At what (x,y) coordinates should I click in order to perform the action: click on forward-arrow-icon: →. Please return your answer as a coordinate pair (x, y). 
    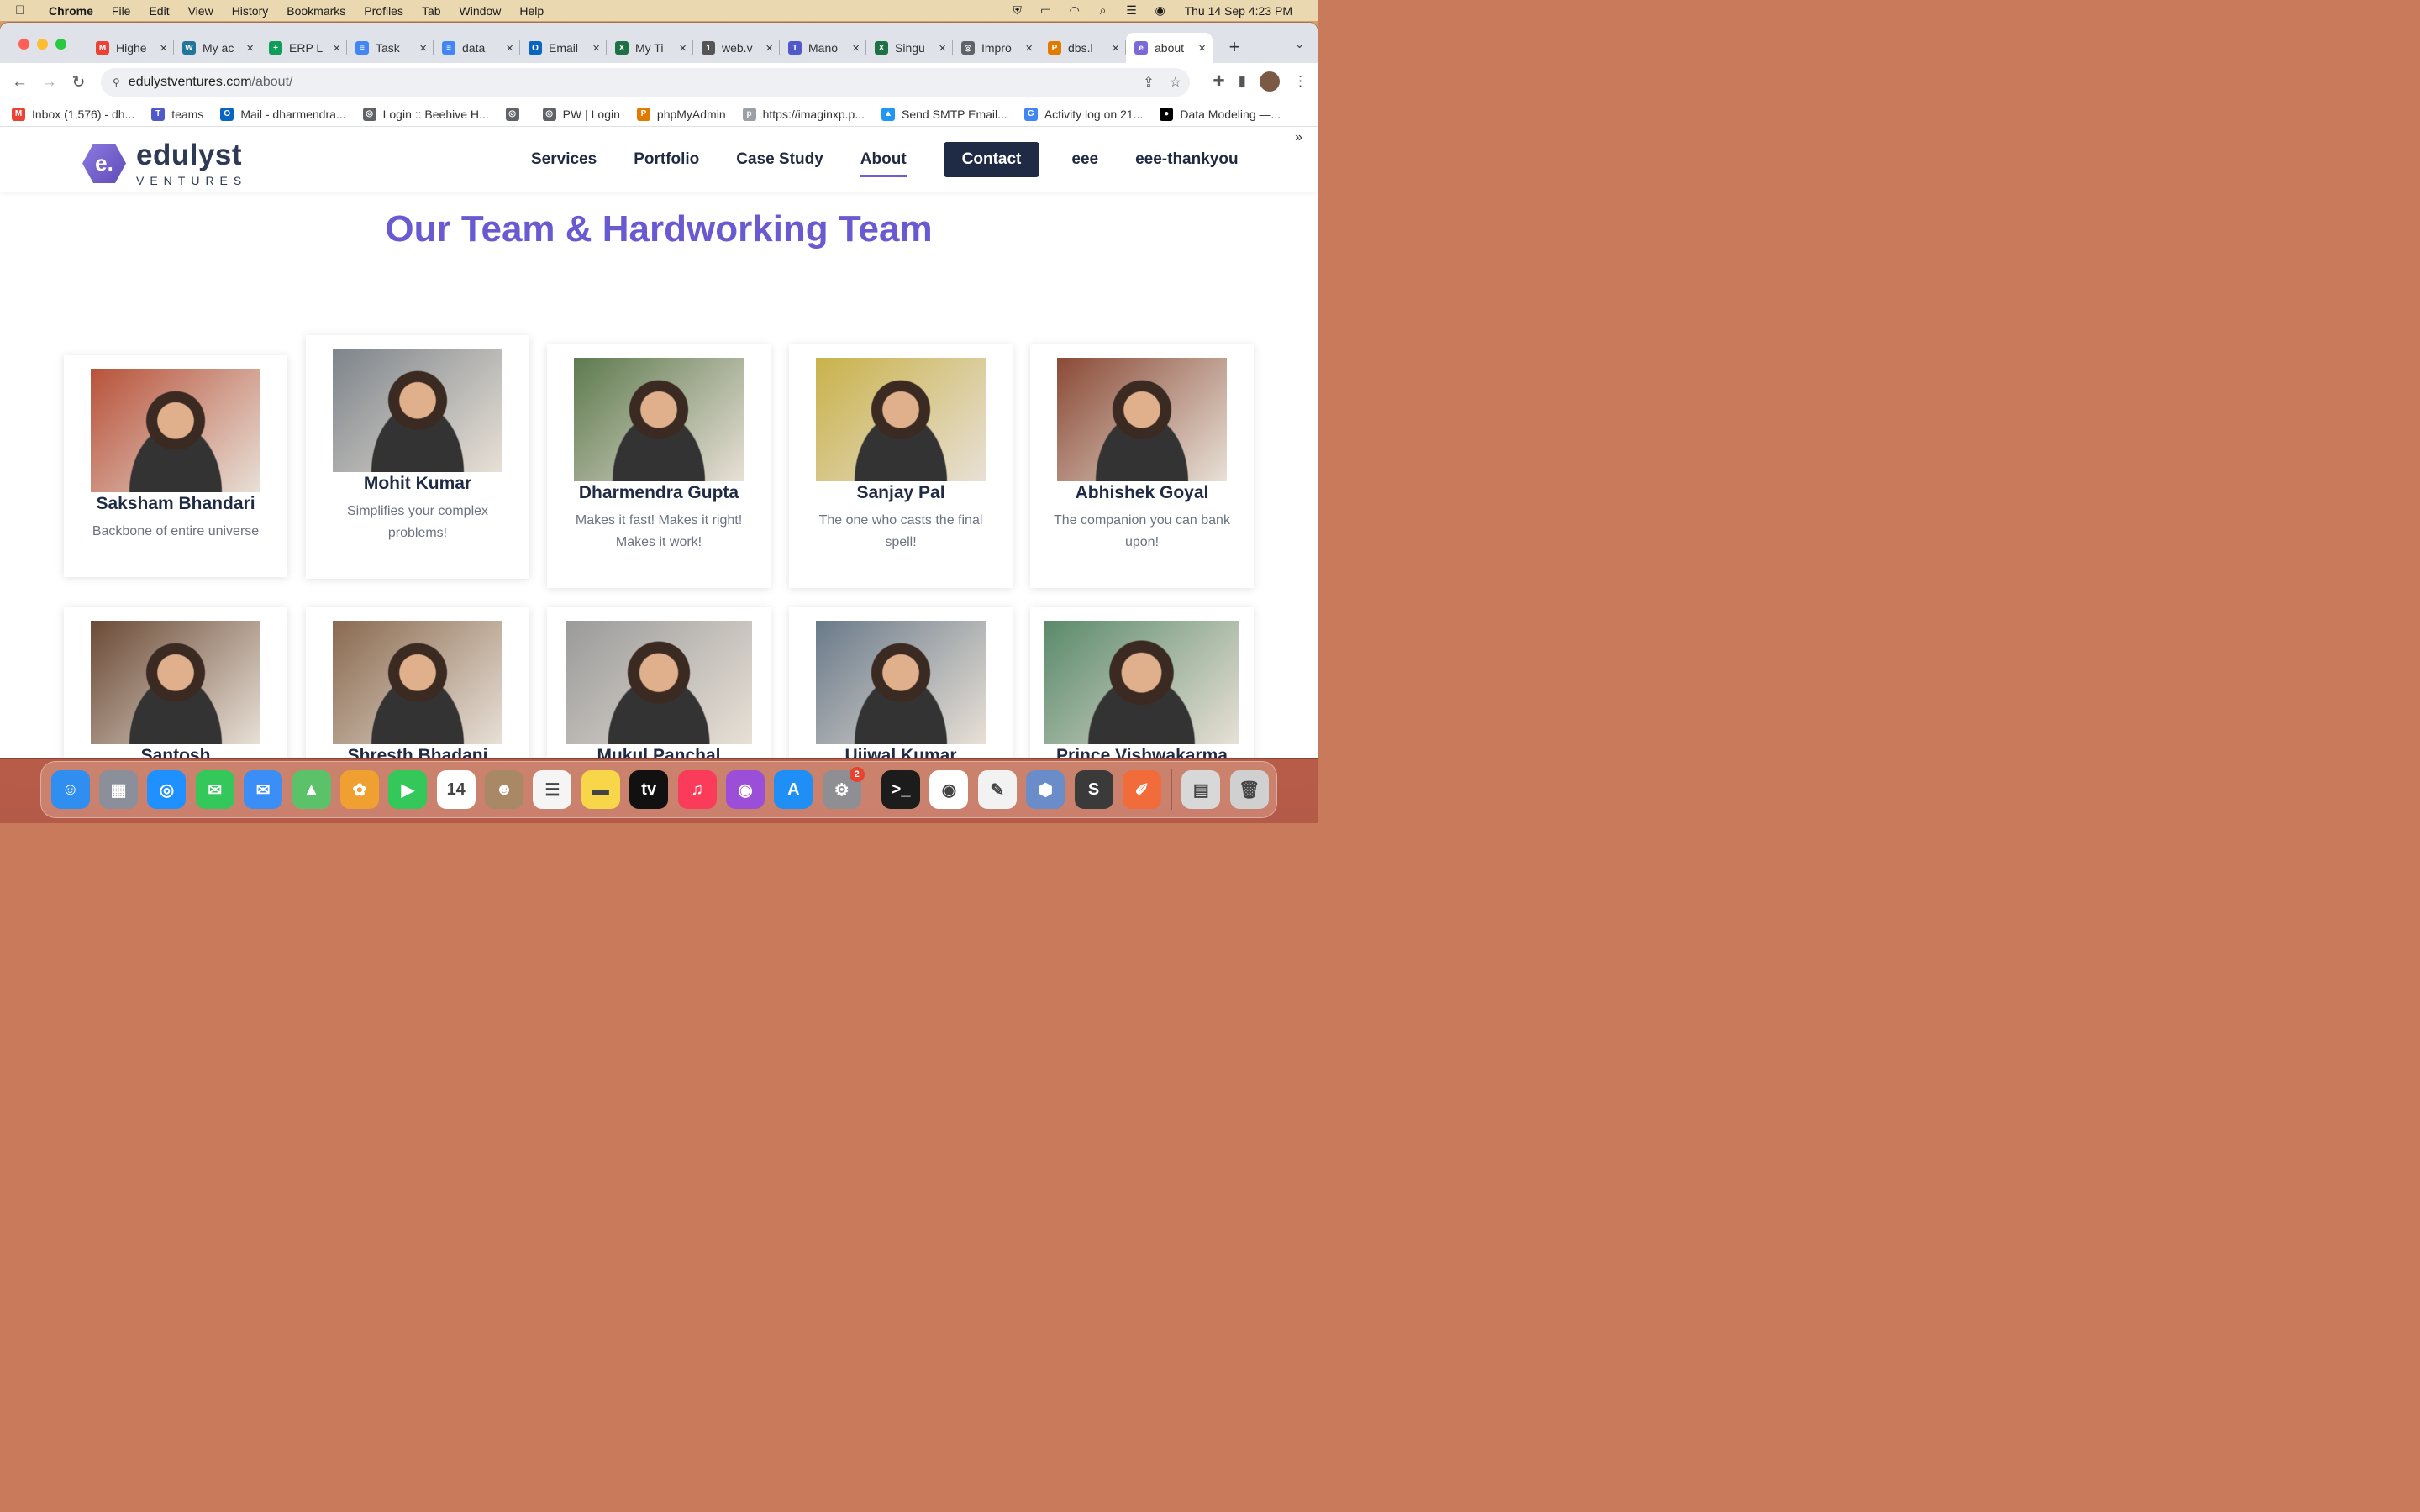
    Looking at the image, I should click on (49, 82).